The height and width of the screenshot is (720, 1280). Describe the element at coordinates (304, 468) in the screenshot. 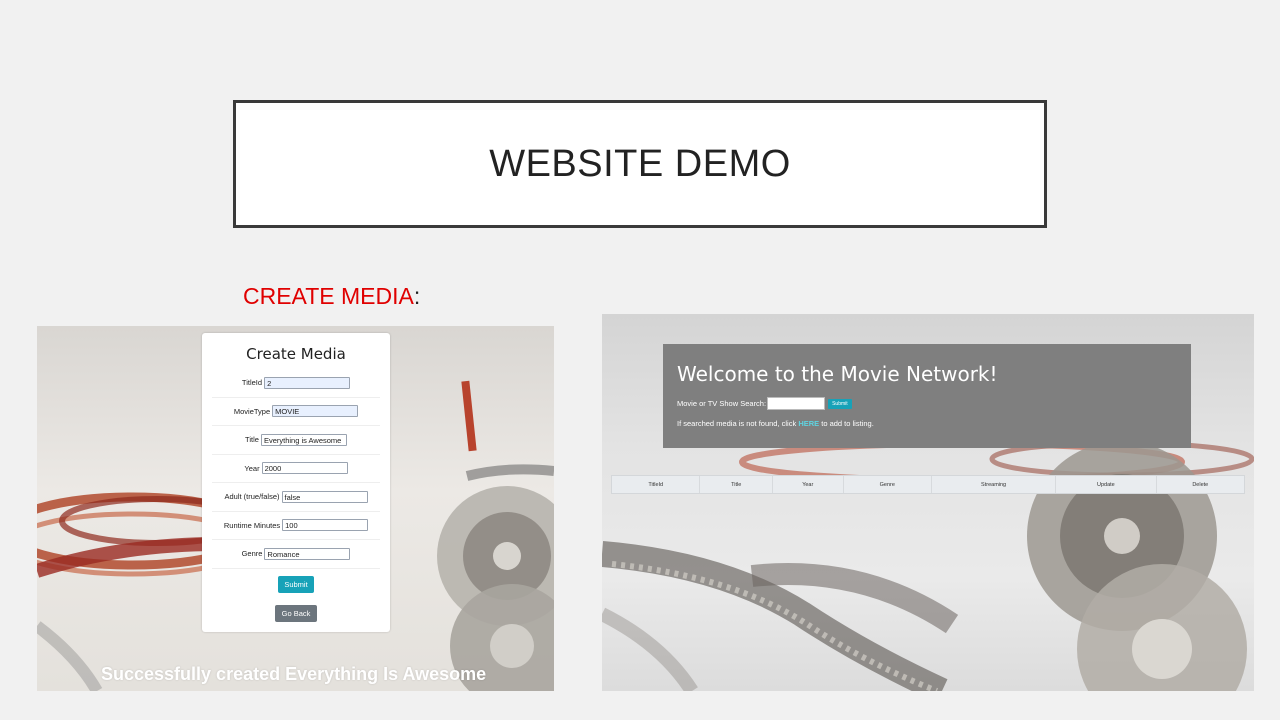

I see `year-input: 2000` at that location.